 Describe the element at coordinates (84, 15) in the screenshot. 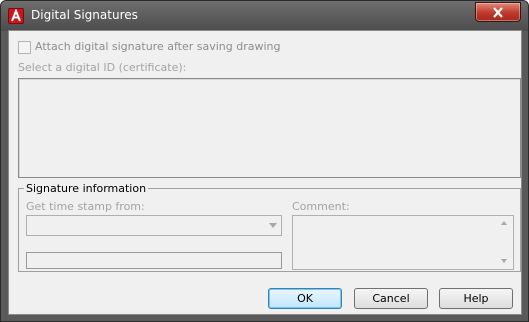

I see `window-title: Digital Signatures` at that location.